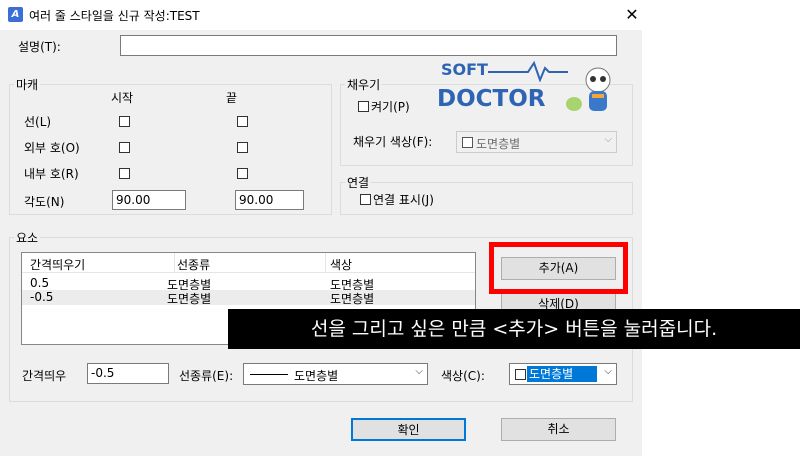 This screenshot has height=456, width=800. What do you see at coordinates (491, 99) in the screenshot?
I see `logo-bottom-text: DOCTOR` at bounding box center [491, 99].